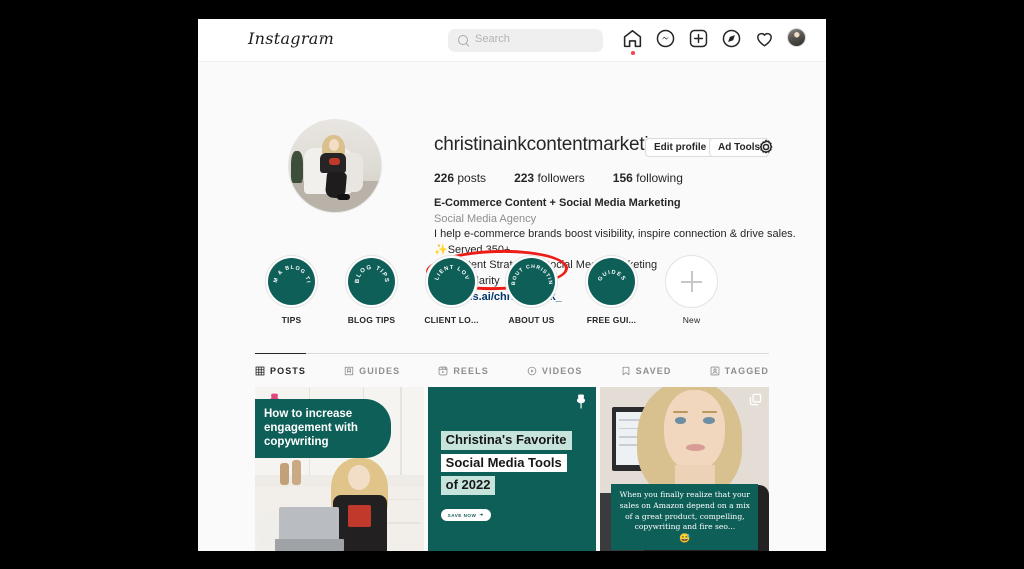 The width and height of the screenshot is (1024, 569). Describe the element at coordinates (665, 38) in the screenshot. I see `messenger-icon` at that location.